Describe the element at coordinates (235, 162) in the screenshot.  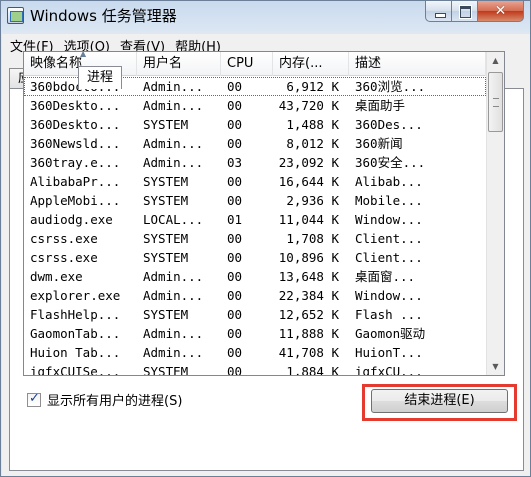
I see `process-cpu: 03` at that location.